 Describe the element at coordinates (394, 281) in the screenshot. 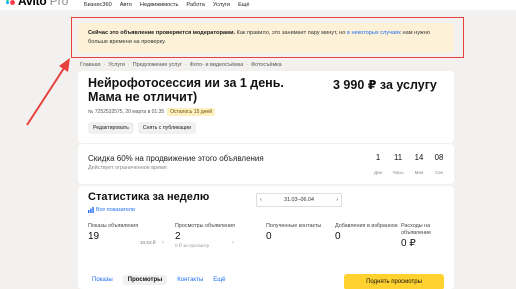

I see `raise-views-button: Поднять просмотры` at that location.